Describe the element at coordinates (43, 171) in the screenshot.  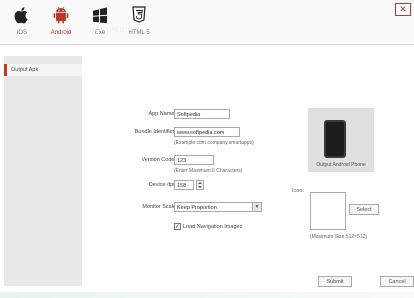
I see `sidebar: Output Apk` at that location.